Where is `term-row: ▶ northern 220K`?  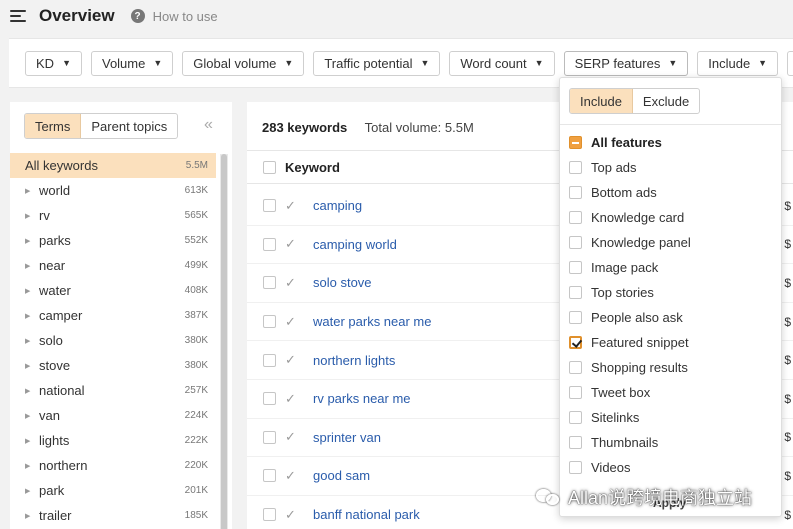 term-row: ▶ northern 220K is located at coordinates (113, 465).